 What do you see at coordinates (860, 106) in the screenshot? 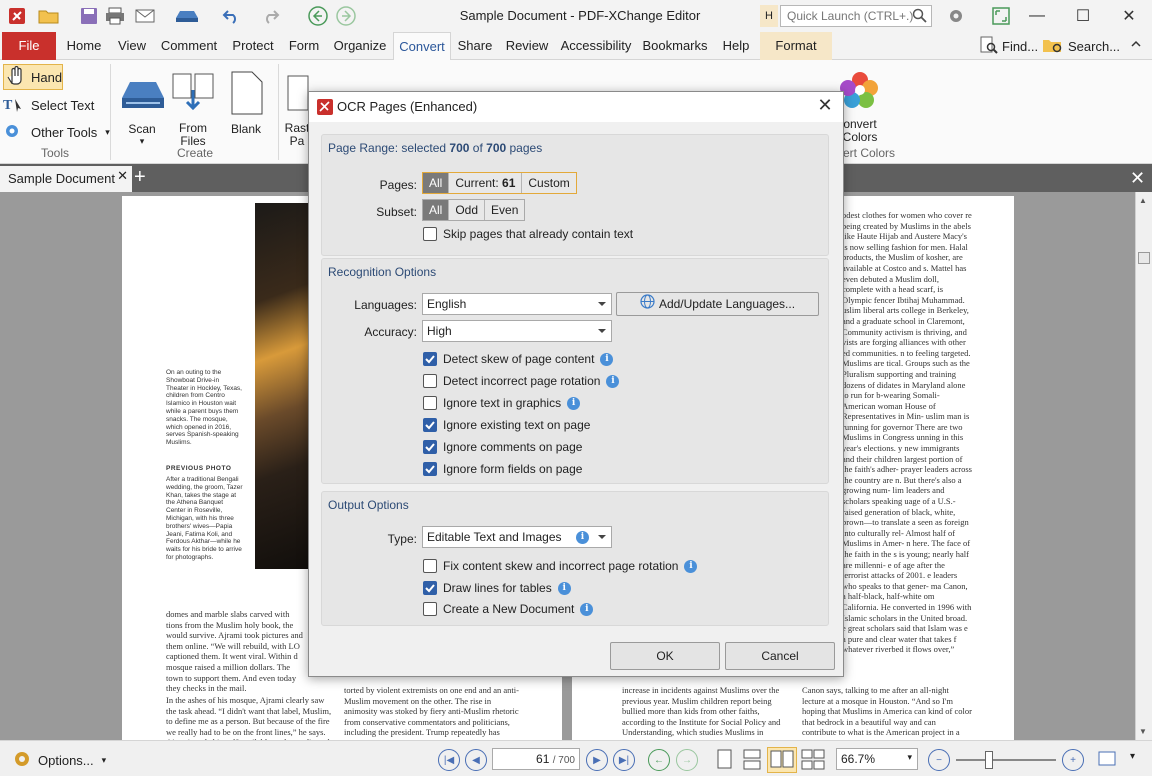
I see `convert-colors-button: onvert Colors` at bounding box center [860, 106].